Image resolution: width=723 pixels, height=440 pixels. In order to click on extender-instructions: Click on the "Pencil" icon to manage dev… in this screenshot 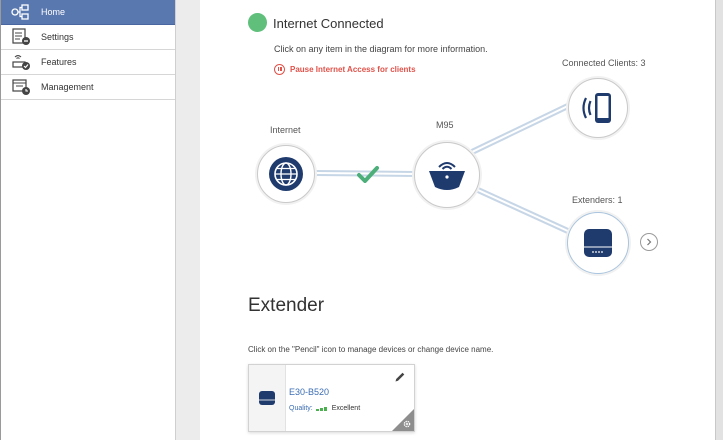, I will do `click(371, 349)`.